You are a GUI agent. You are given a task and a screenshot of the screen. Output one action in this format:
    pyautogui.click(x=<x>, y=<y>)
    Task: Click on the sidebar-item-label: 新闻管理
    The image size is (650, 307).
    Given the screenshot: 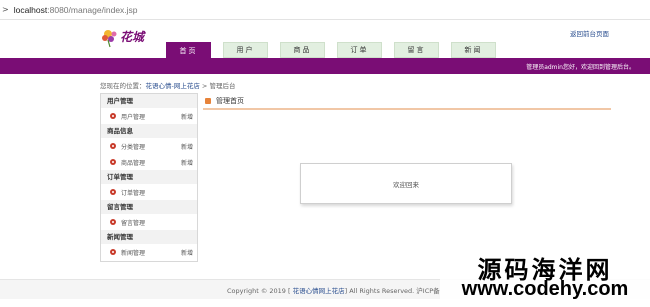 What is the action you would take?
    pyautogui.click(x=151, y=252)
    